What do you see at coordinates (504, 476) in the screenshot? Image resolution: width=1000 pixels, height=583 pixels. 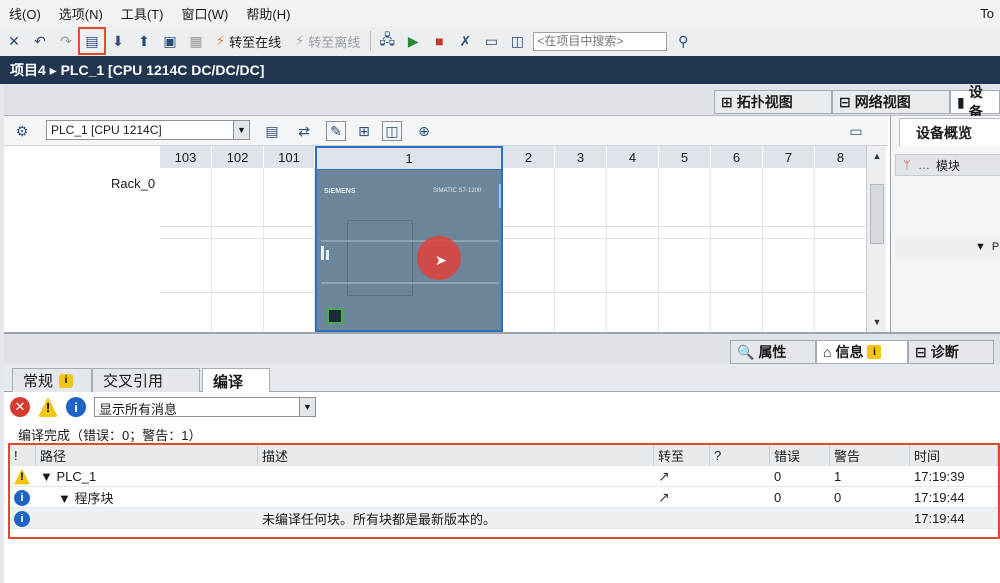 I see `table-row: ! ▼ PLC_1 ↗ 0 1 17:19:39` at bounding box center [504, 476].